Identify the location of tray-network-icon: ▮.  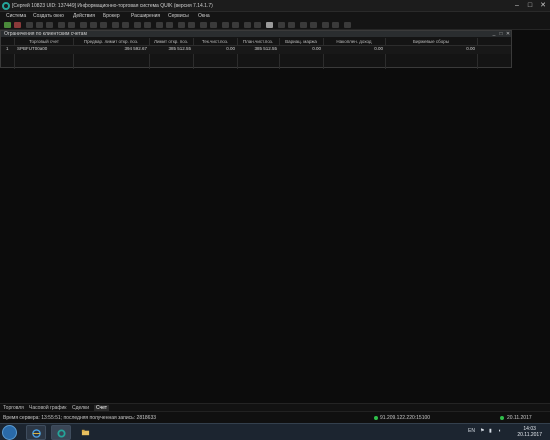
(490, 431).